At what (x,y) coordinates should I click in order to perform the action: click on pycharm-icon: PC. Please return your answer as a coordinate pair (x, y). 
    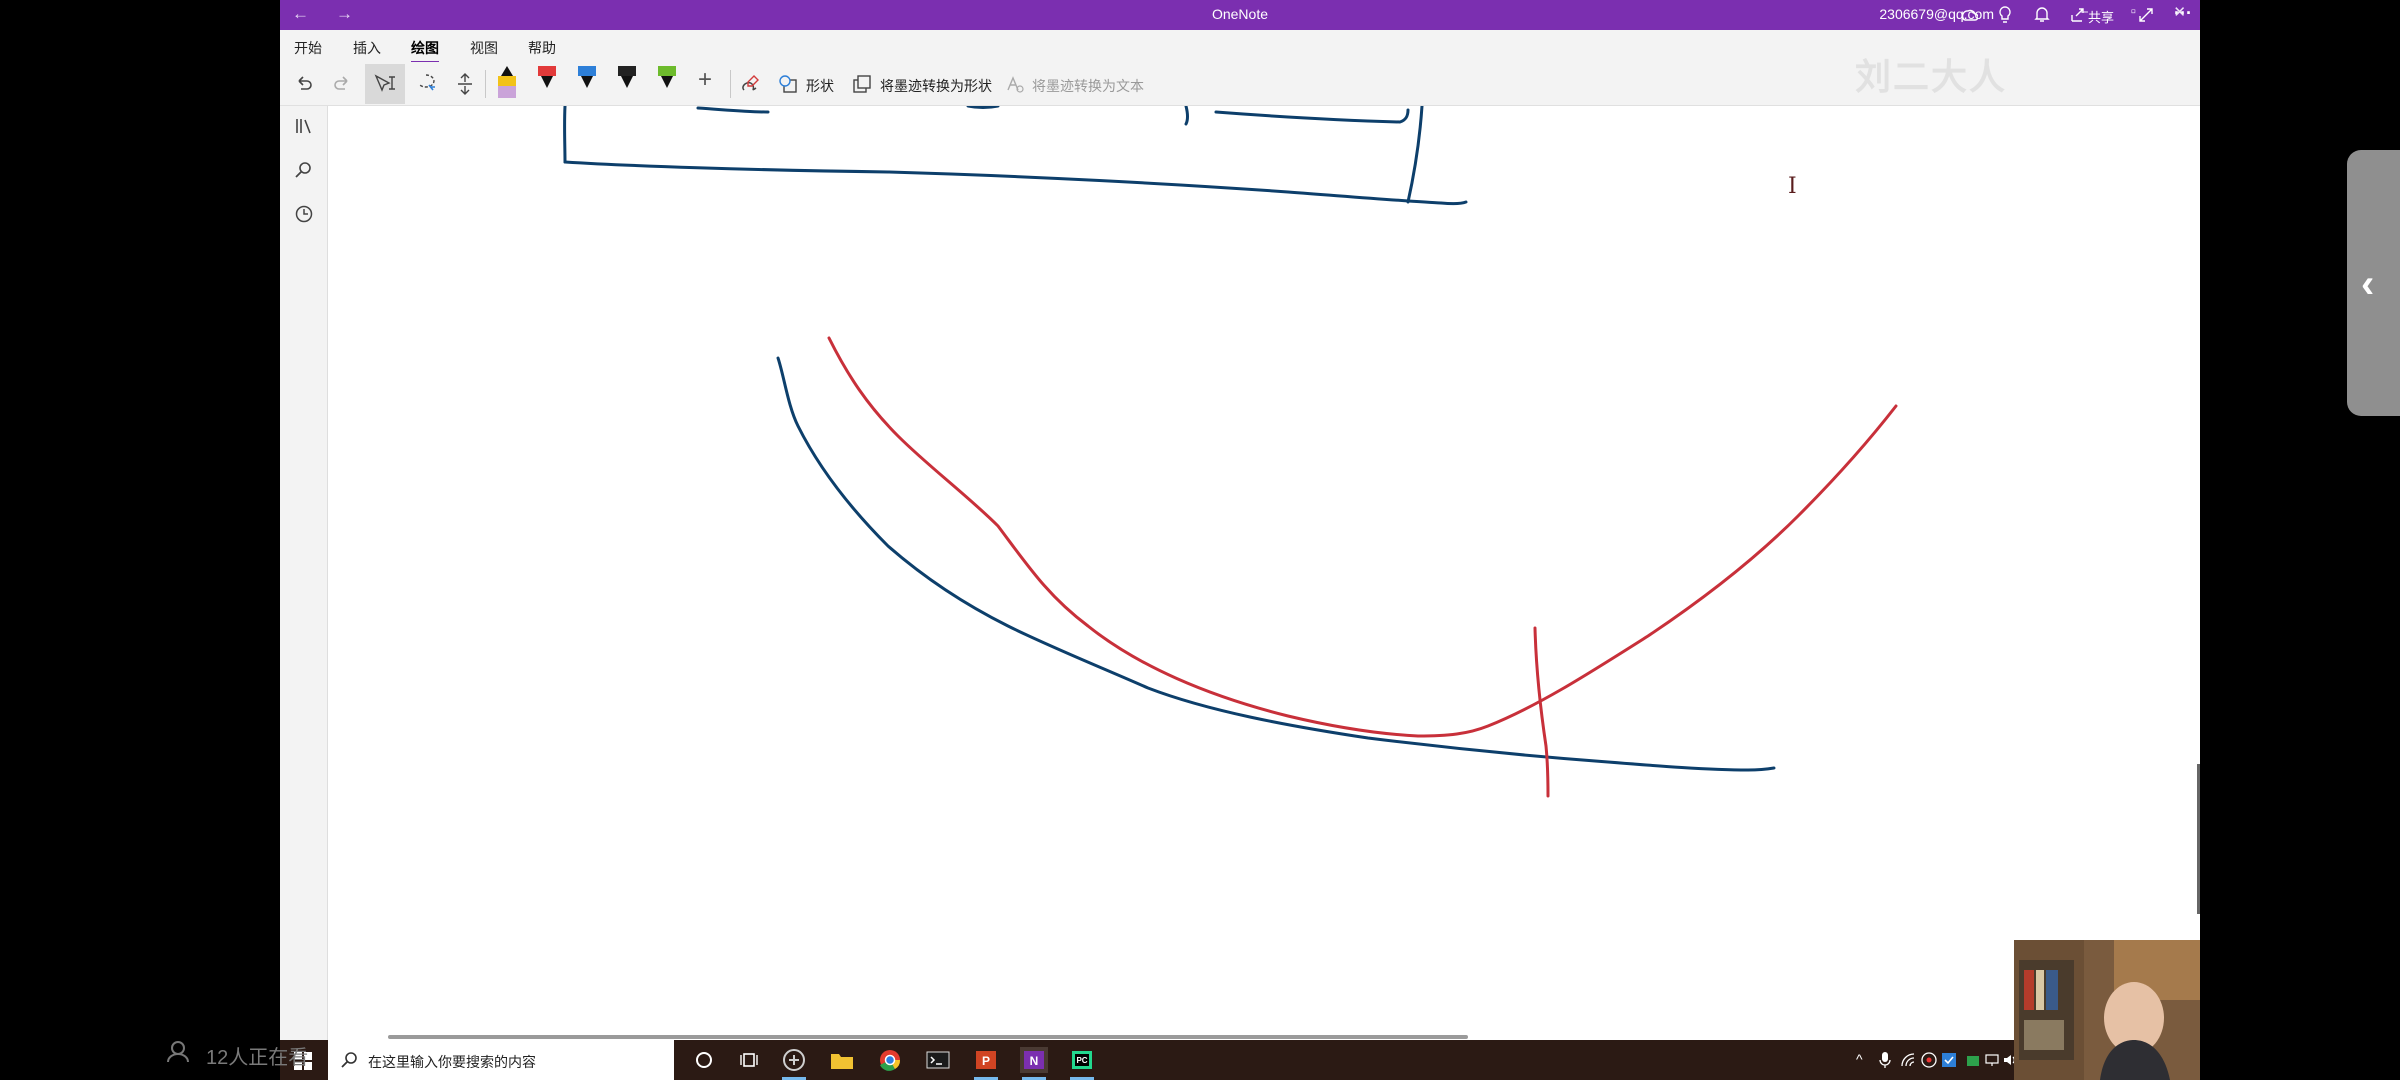
    Looking at the image, I should click on (1082, 1063).